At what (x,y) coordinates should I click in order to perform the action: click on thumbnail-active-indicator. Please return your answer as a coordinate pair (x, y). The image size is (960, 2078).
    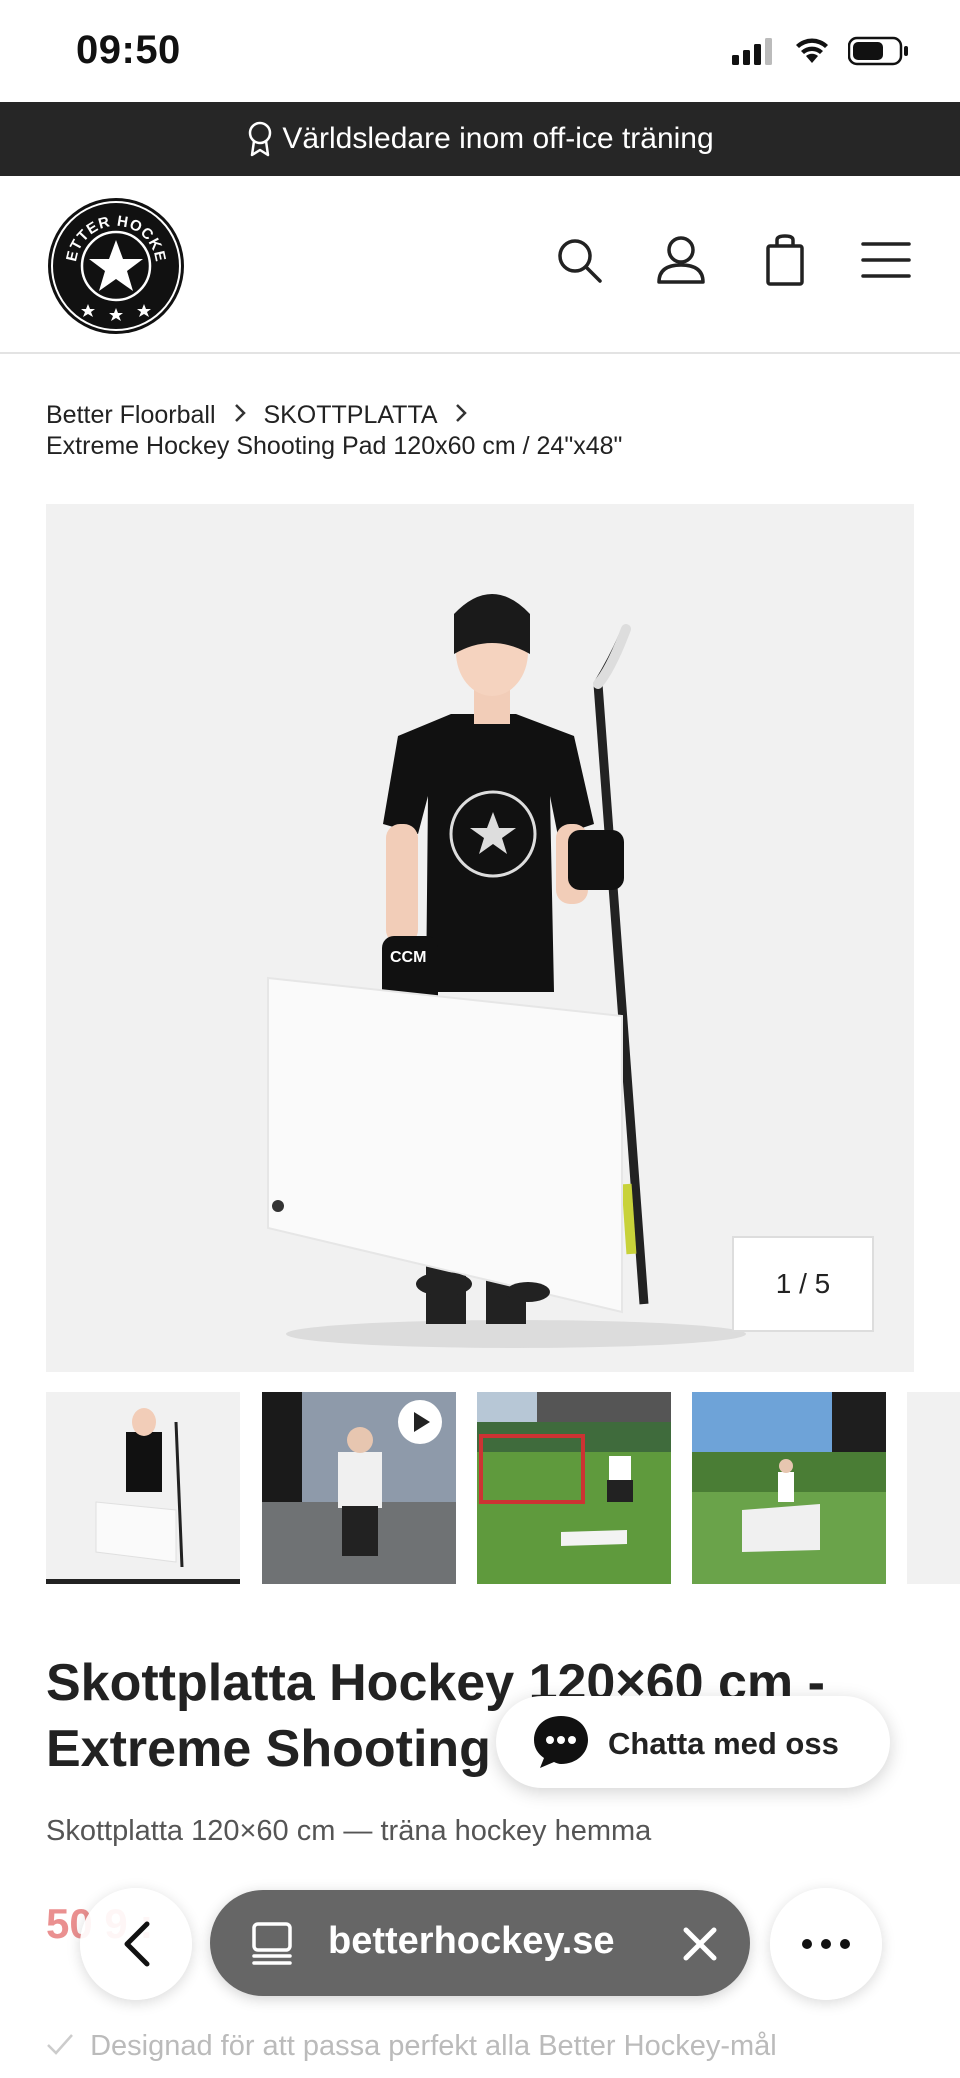
    Looking at the image, I should click on (143, 1581).